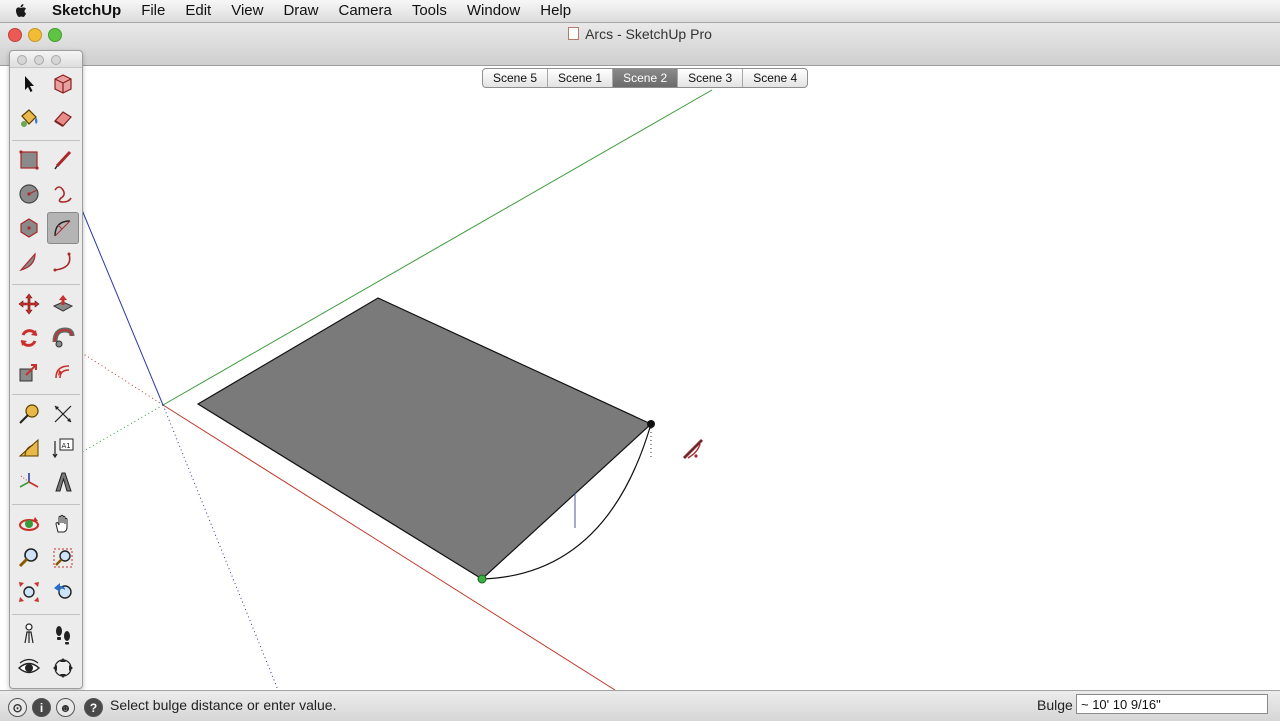 The width and height of the screenshot is (1280, 721). What do you see at coordinates (63, 118) in the screenshot?
I see `eraser-icon` at bounding box center [63, 118].